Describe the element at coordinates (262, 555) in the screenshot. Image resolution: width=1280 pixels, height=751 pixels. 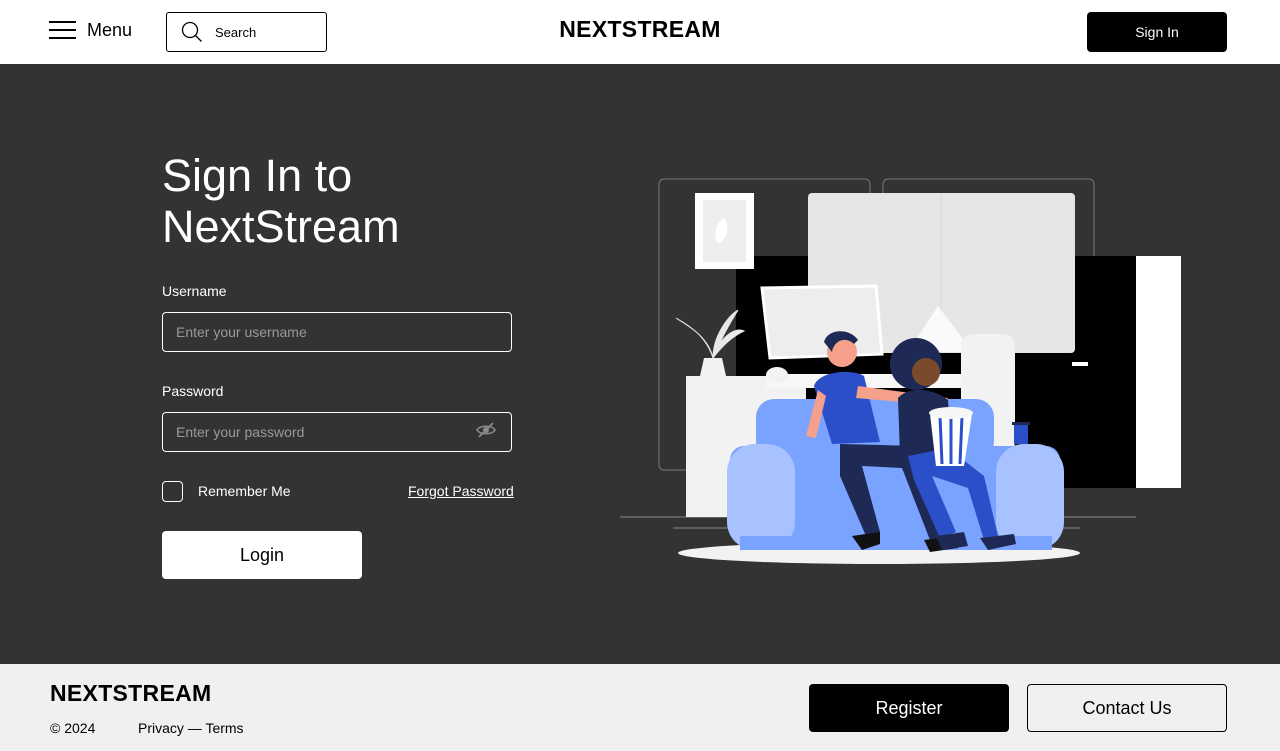
I see `login-button: Login` at that location.